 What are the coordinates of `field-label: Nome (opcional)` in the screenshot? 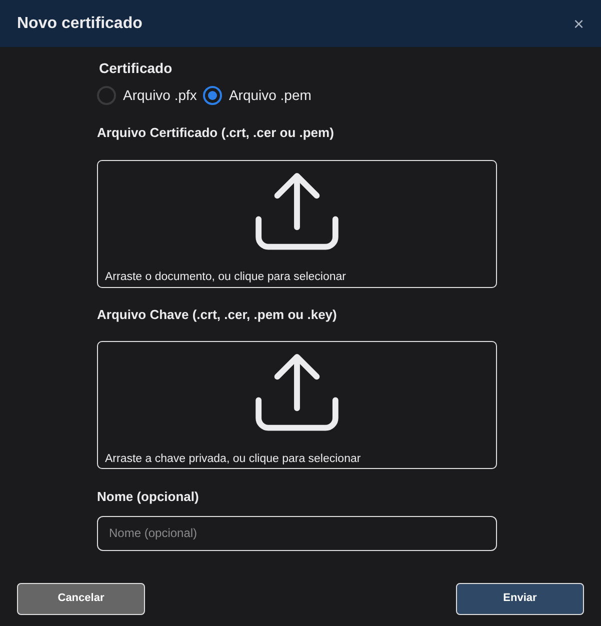 It's located at (148, 497).